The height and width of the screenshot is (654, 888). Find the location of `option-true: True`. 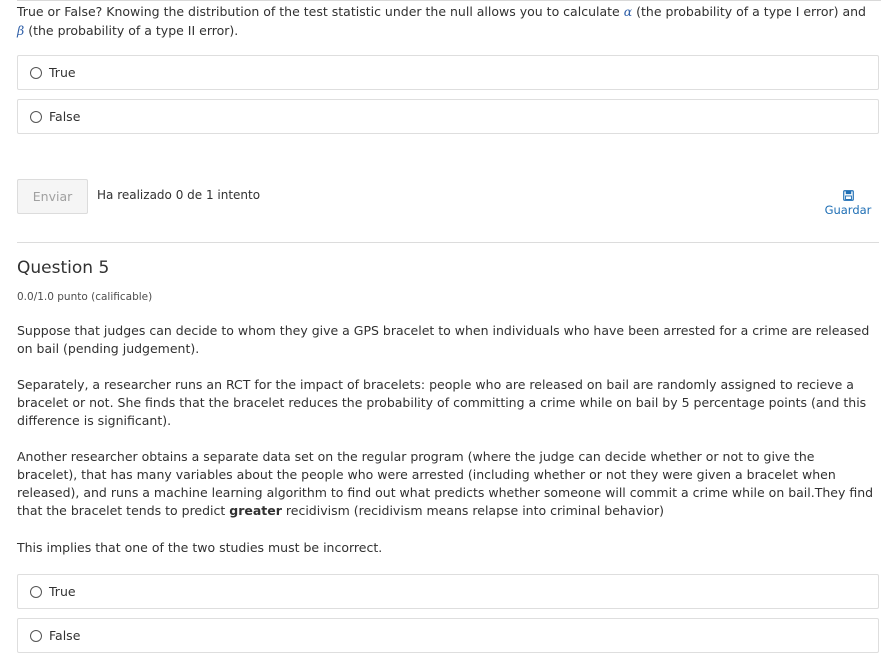

option-true: True is located at coordinates (448, 591).